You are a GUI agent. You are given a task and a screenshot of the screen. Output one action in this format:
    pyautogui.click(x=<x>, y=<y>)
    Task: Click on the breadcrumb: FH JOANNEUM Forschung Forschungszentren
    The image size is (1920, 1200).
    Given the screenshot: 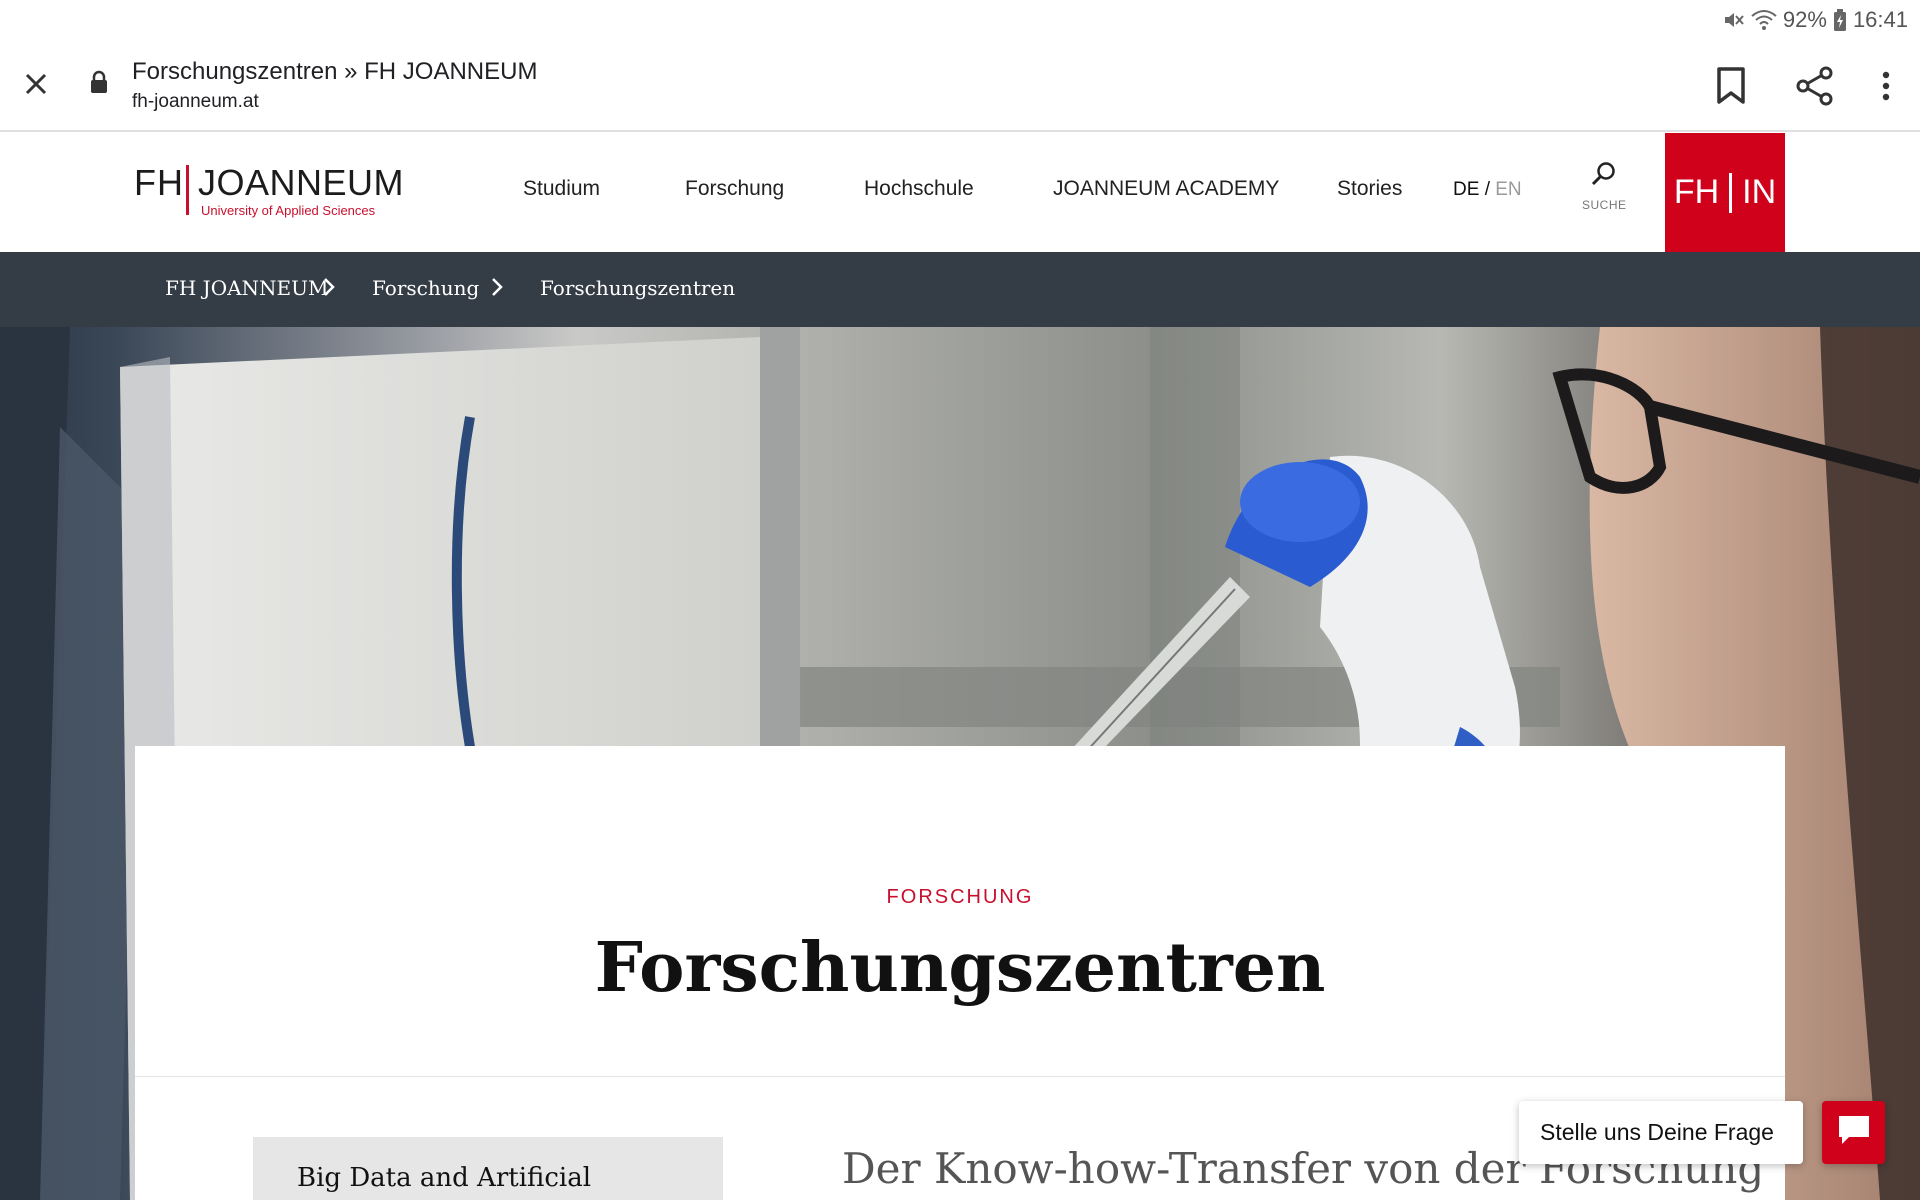 What is the action you would take?
    pyautogui.click(x=960, y=289)
    